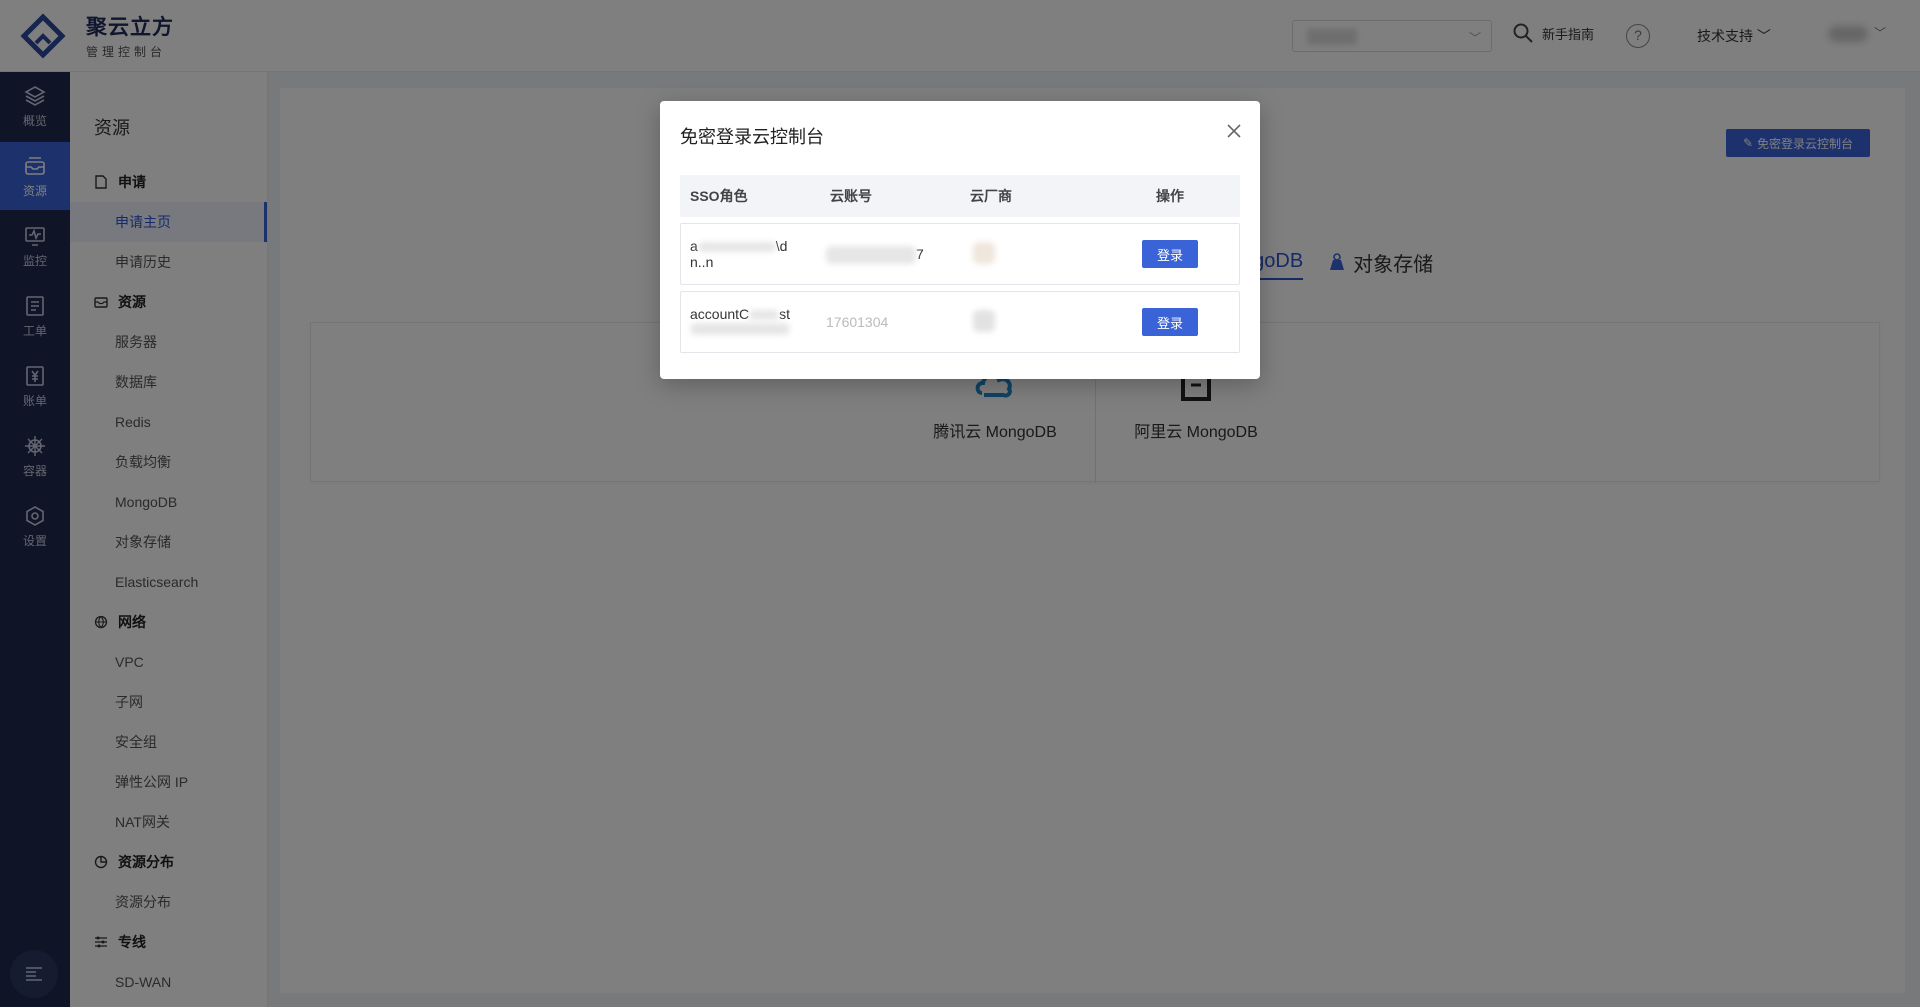  Describe the element at coordinates (960, 254) in the screenshot. I see `table-row: a \d n..n 7 登录` at that location.